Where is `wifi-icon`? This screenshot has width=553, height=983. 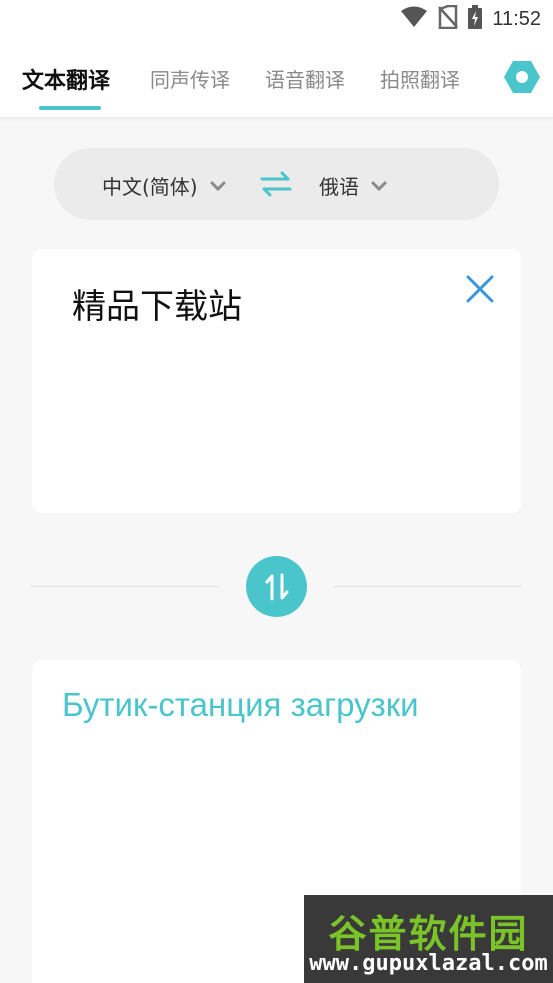
wifi-icon is located at coordinates (414, 19).